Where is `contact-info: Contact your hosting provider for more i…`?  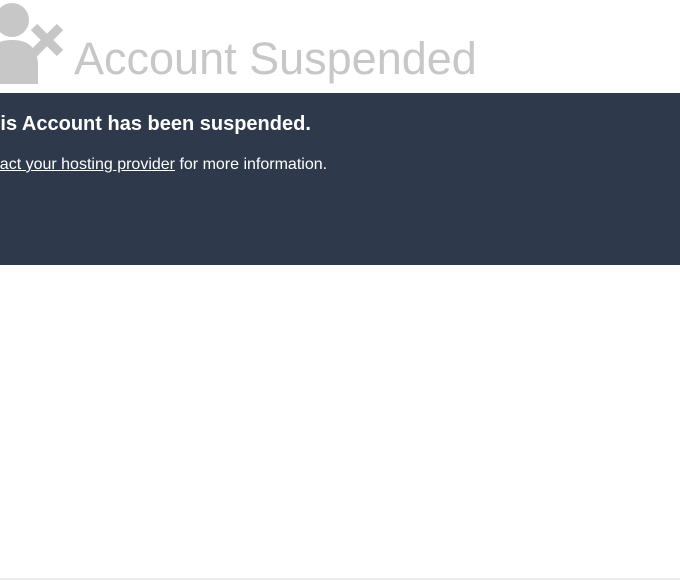 contact-info: Contact your hosting provider for more i… is located at coordinates (163, 165).